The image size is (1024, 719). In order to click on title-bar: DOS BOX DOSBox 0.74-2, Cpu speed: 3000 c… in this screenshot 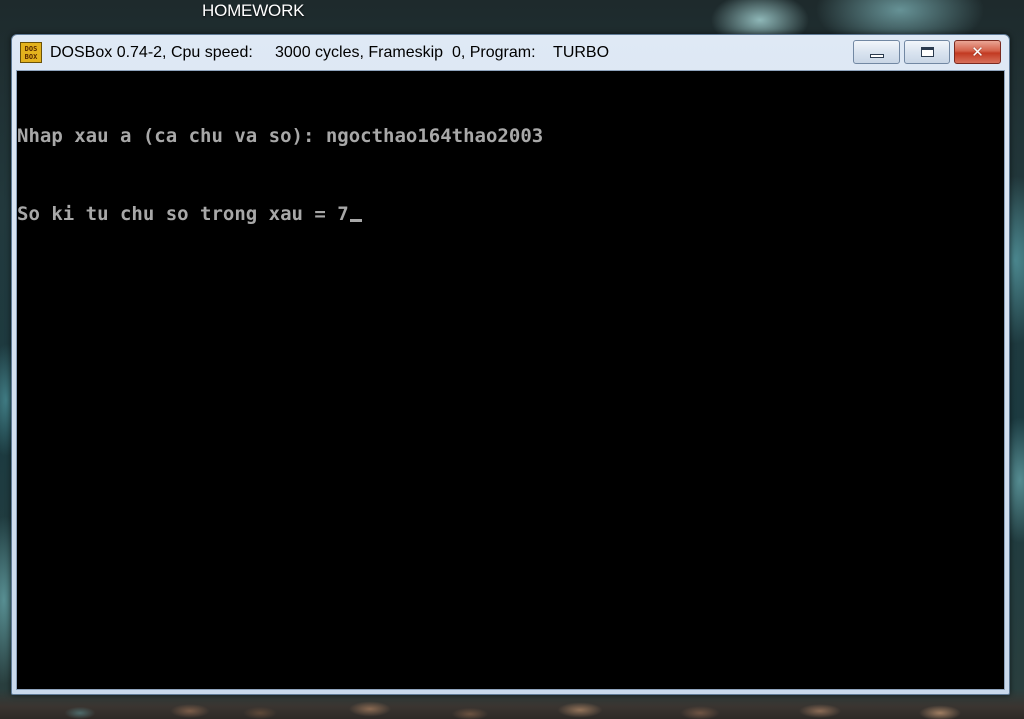, I will do `click(510, 53)`.